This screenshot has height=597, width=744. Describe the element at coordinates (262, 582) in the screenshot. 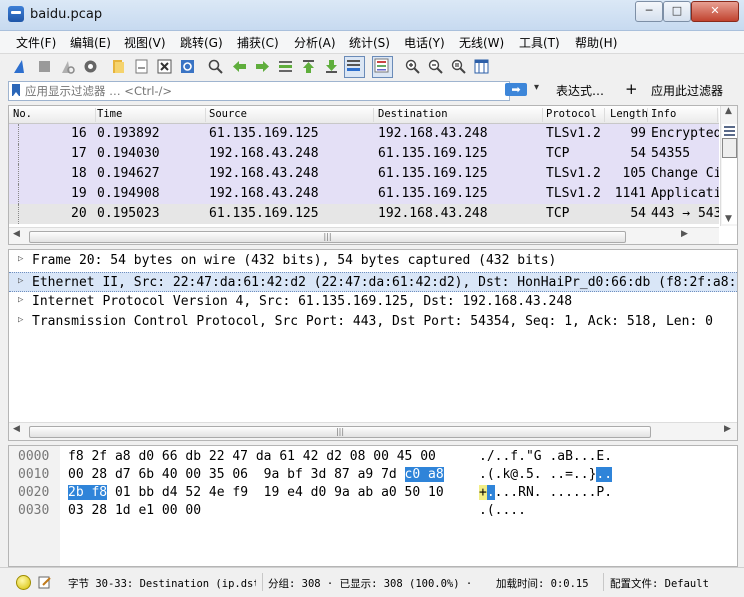

I see `status-separator` at that location.